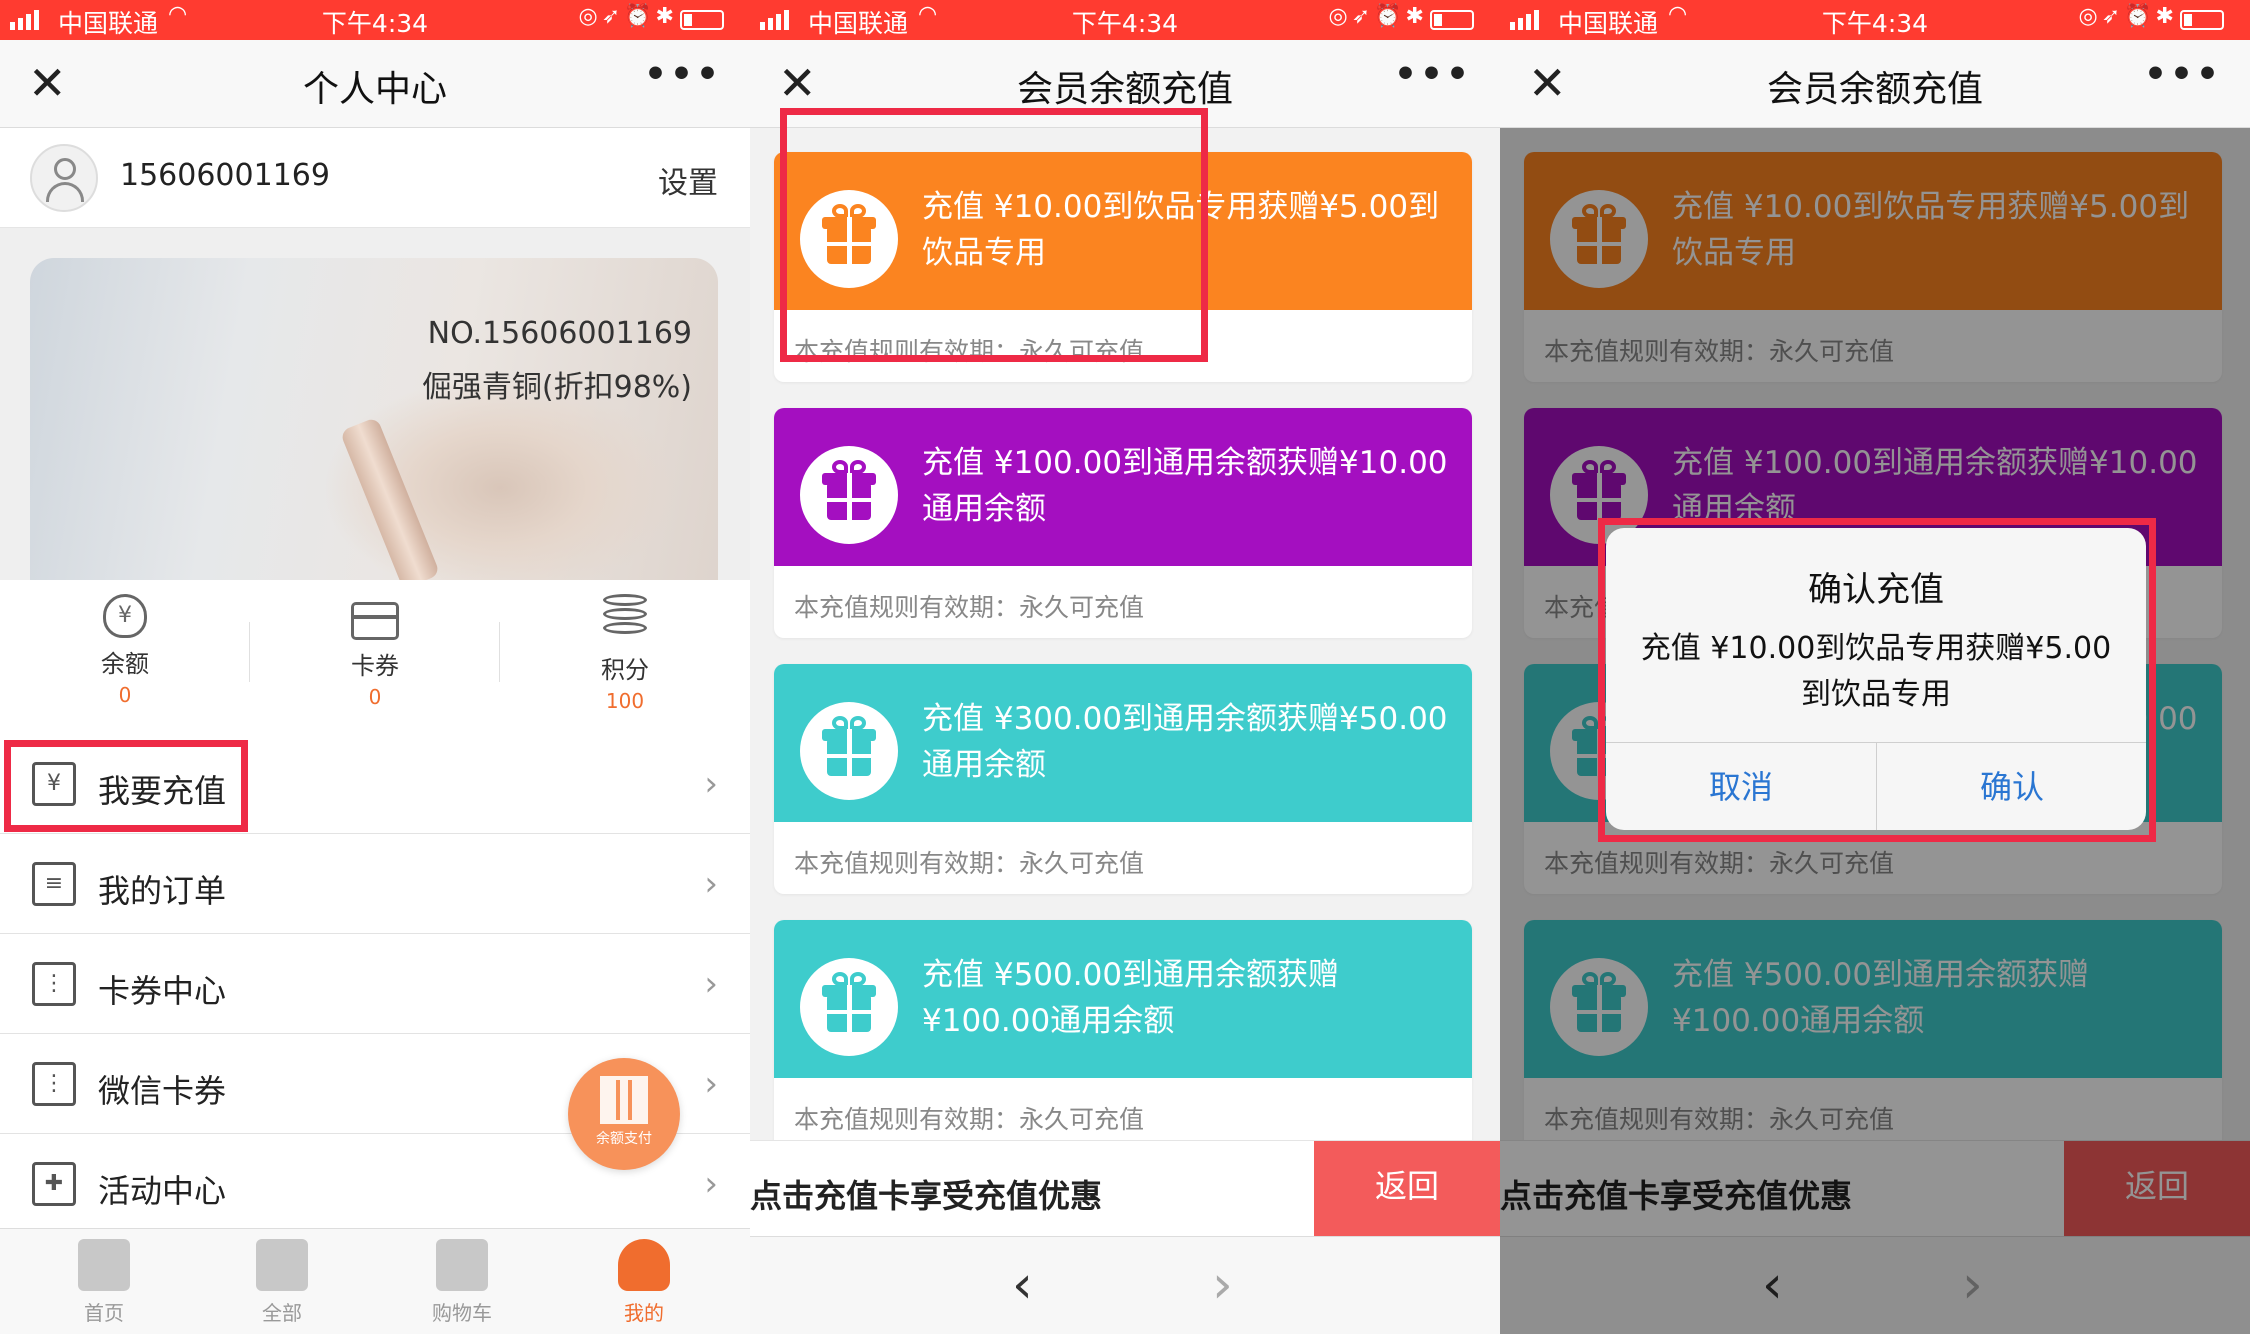 The width and height of the screenshot is (2250, 1334). I want to click on stat-label: 余额, so click(125, 664).